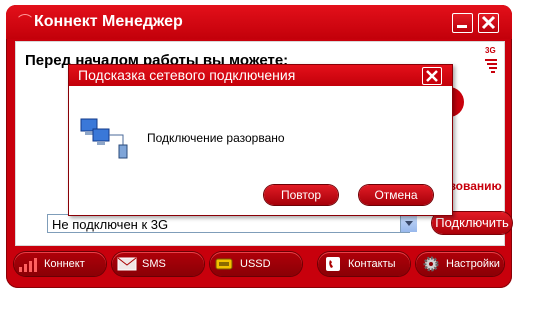  I want to click on cancel-button: Отмена, so click(396, 195).